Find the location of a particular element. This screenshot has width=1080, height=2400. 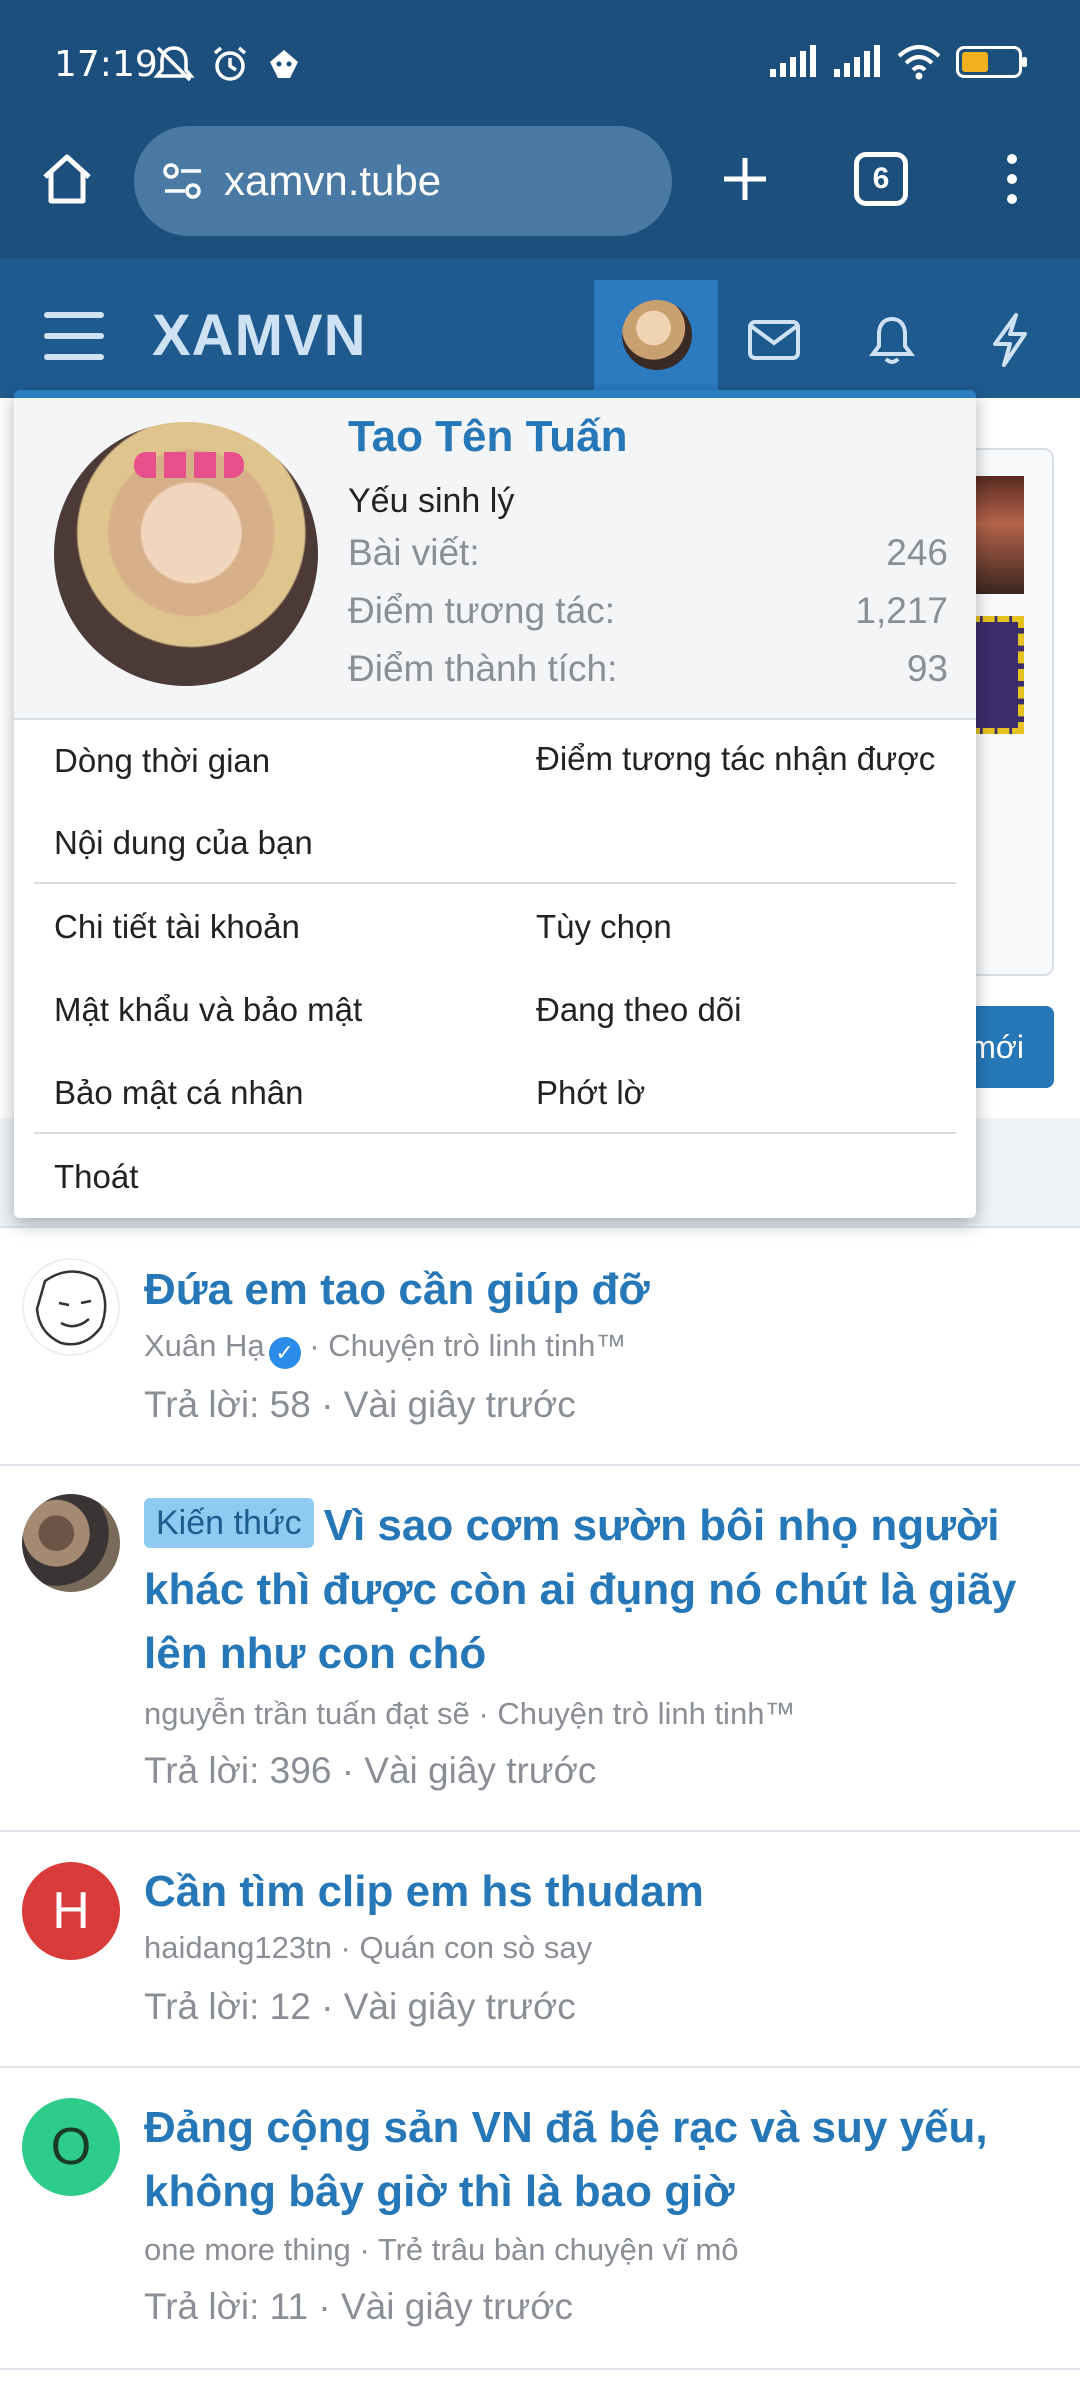

thread-stats: Trả lời: 396 · Vài giây trước is located at coordinates (370, 1771).